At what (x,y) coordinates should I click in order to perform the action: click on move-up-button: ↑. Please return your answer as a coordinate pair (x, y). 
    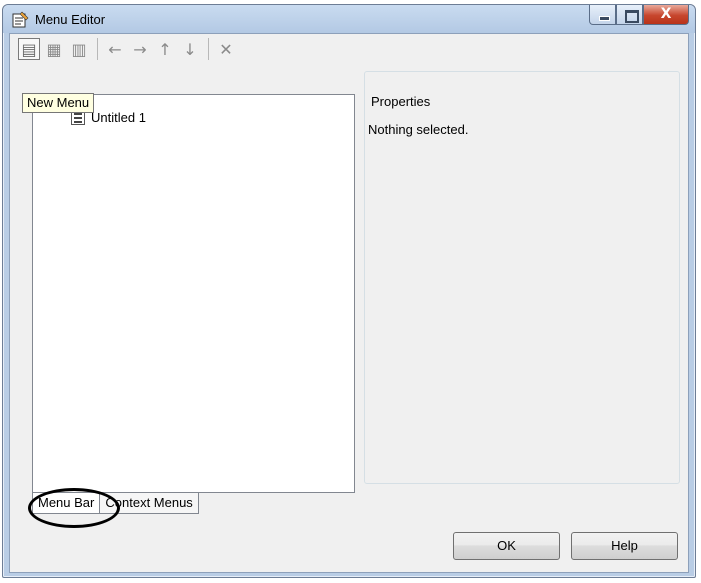
    Looking at the image, I should click on (165, 49).